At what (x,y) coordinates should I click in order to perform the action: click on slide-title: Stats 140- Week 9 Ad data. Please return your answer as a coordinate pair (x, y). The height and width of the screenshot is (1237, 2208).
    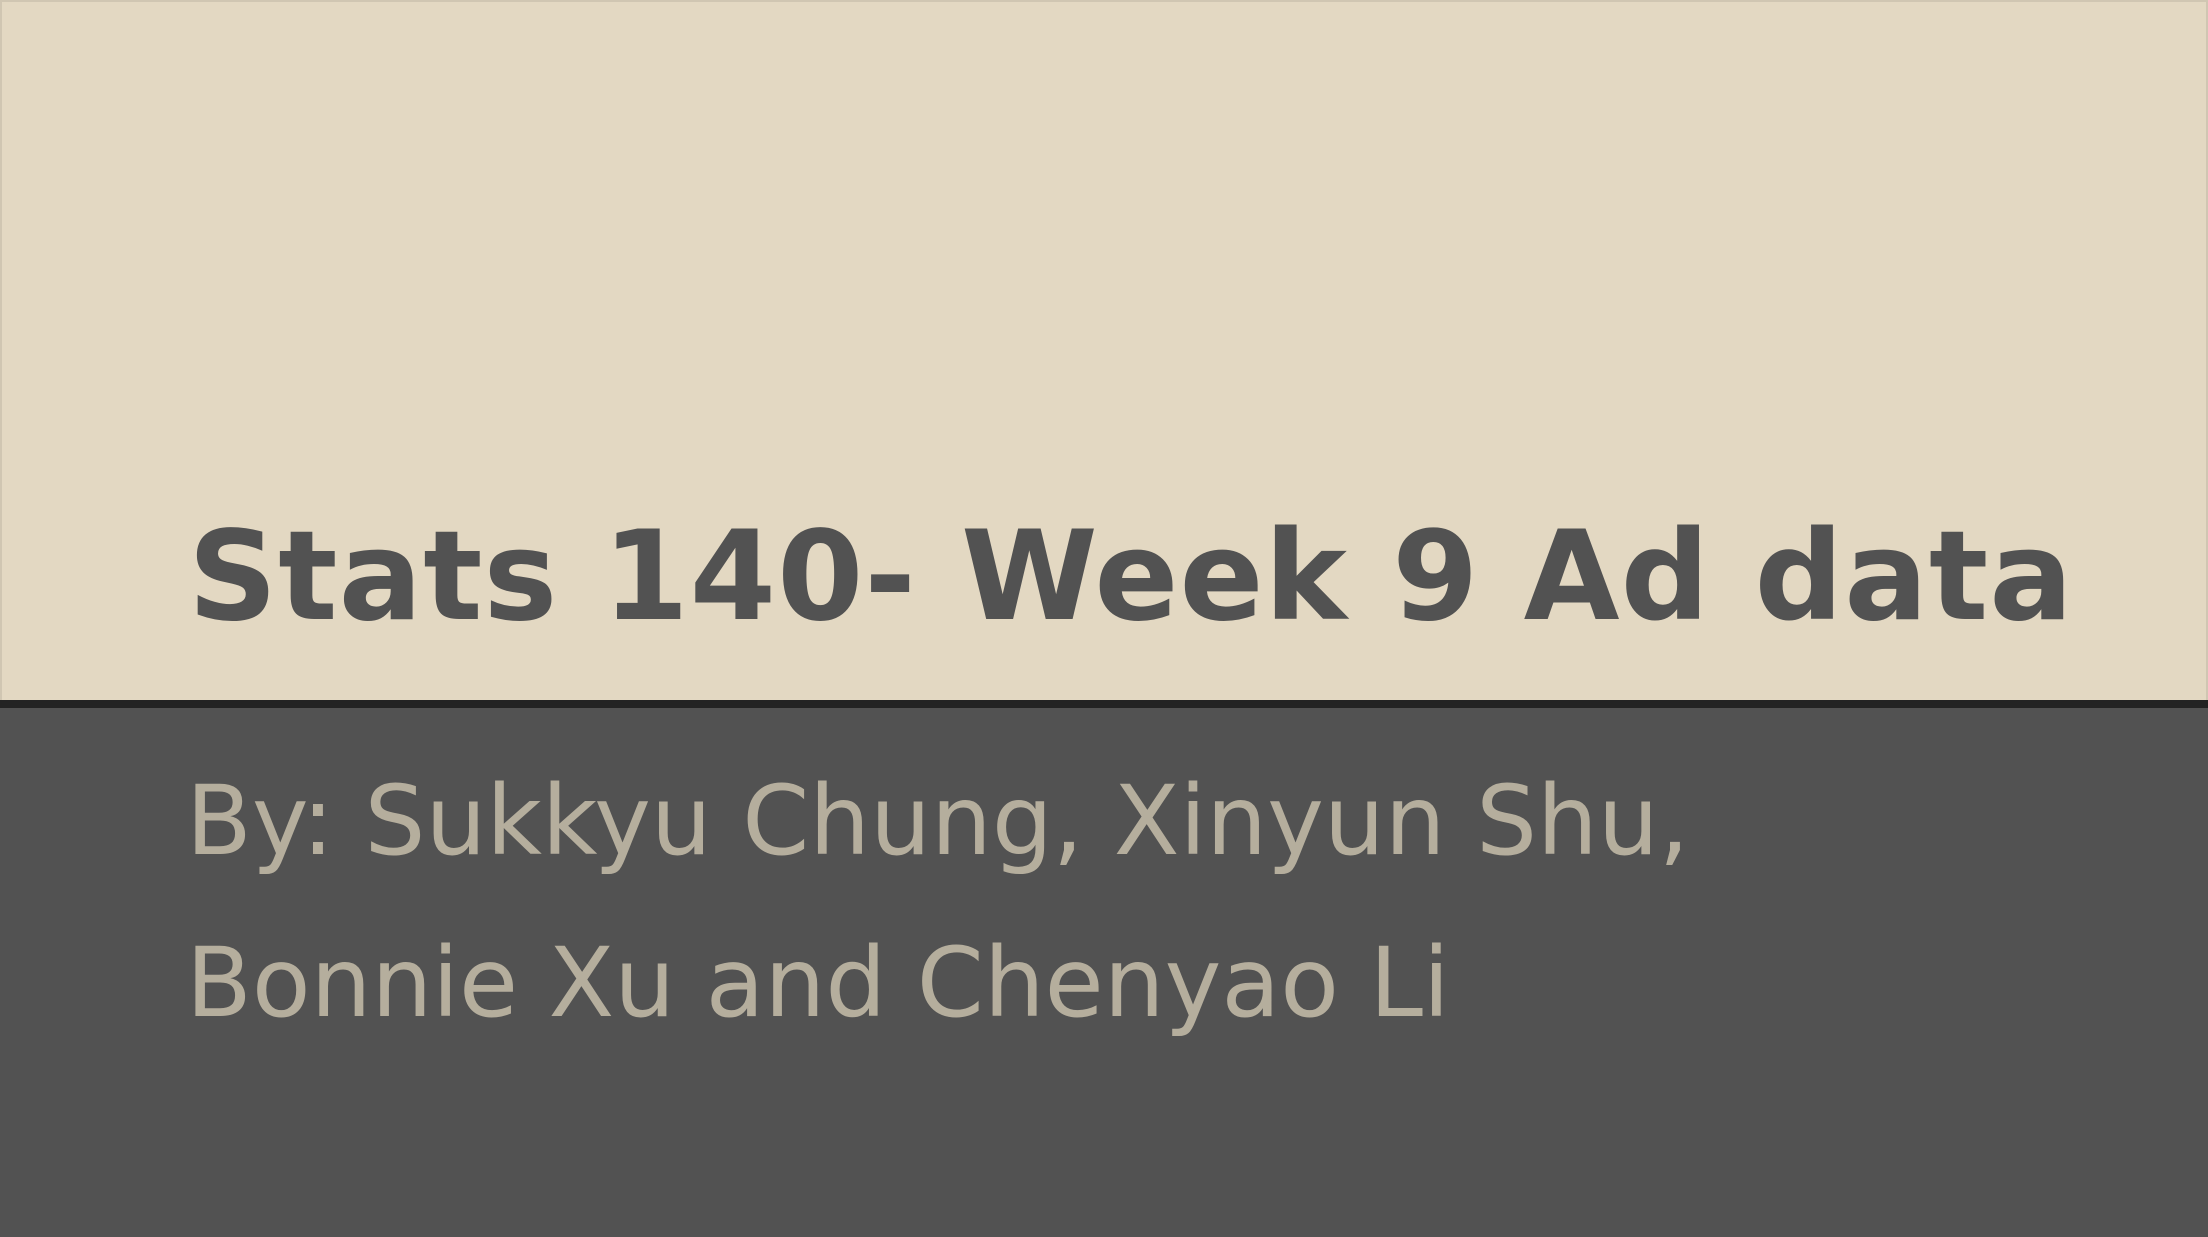
    Looking at the image, I should click on (1131, 577).